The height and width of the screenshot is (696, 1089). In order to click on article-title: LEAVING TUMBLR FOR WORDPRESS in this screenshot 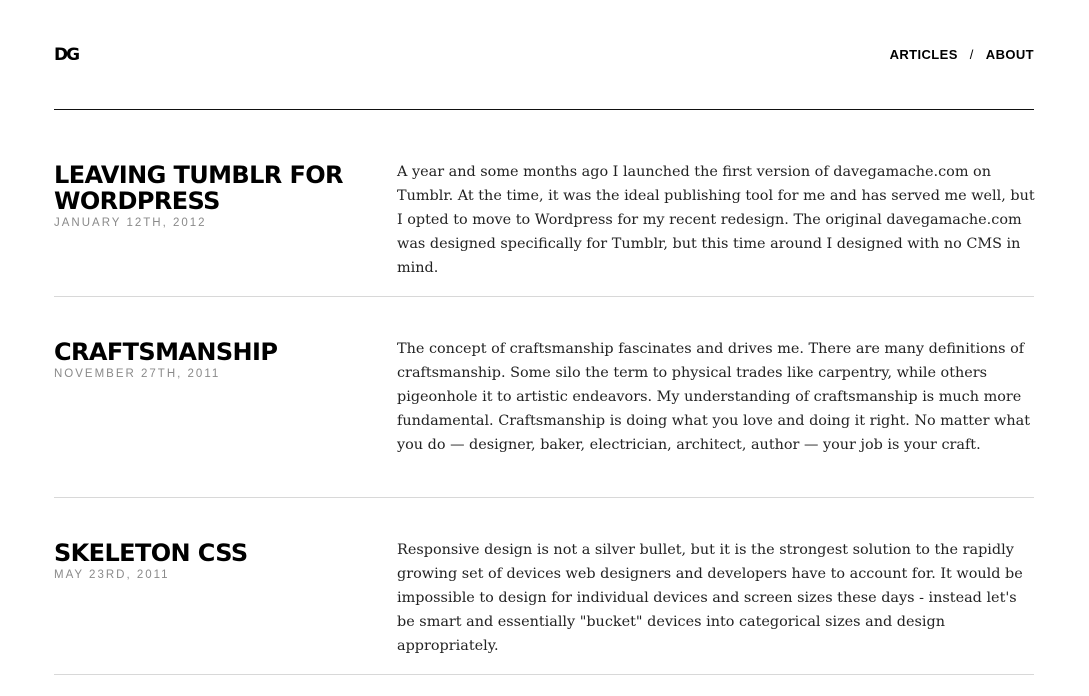, I will do `click(214, 188)`.